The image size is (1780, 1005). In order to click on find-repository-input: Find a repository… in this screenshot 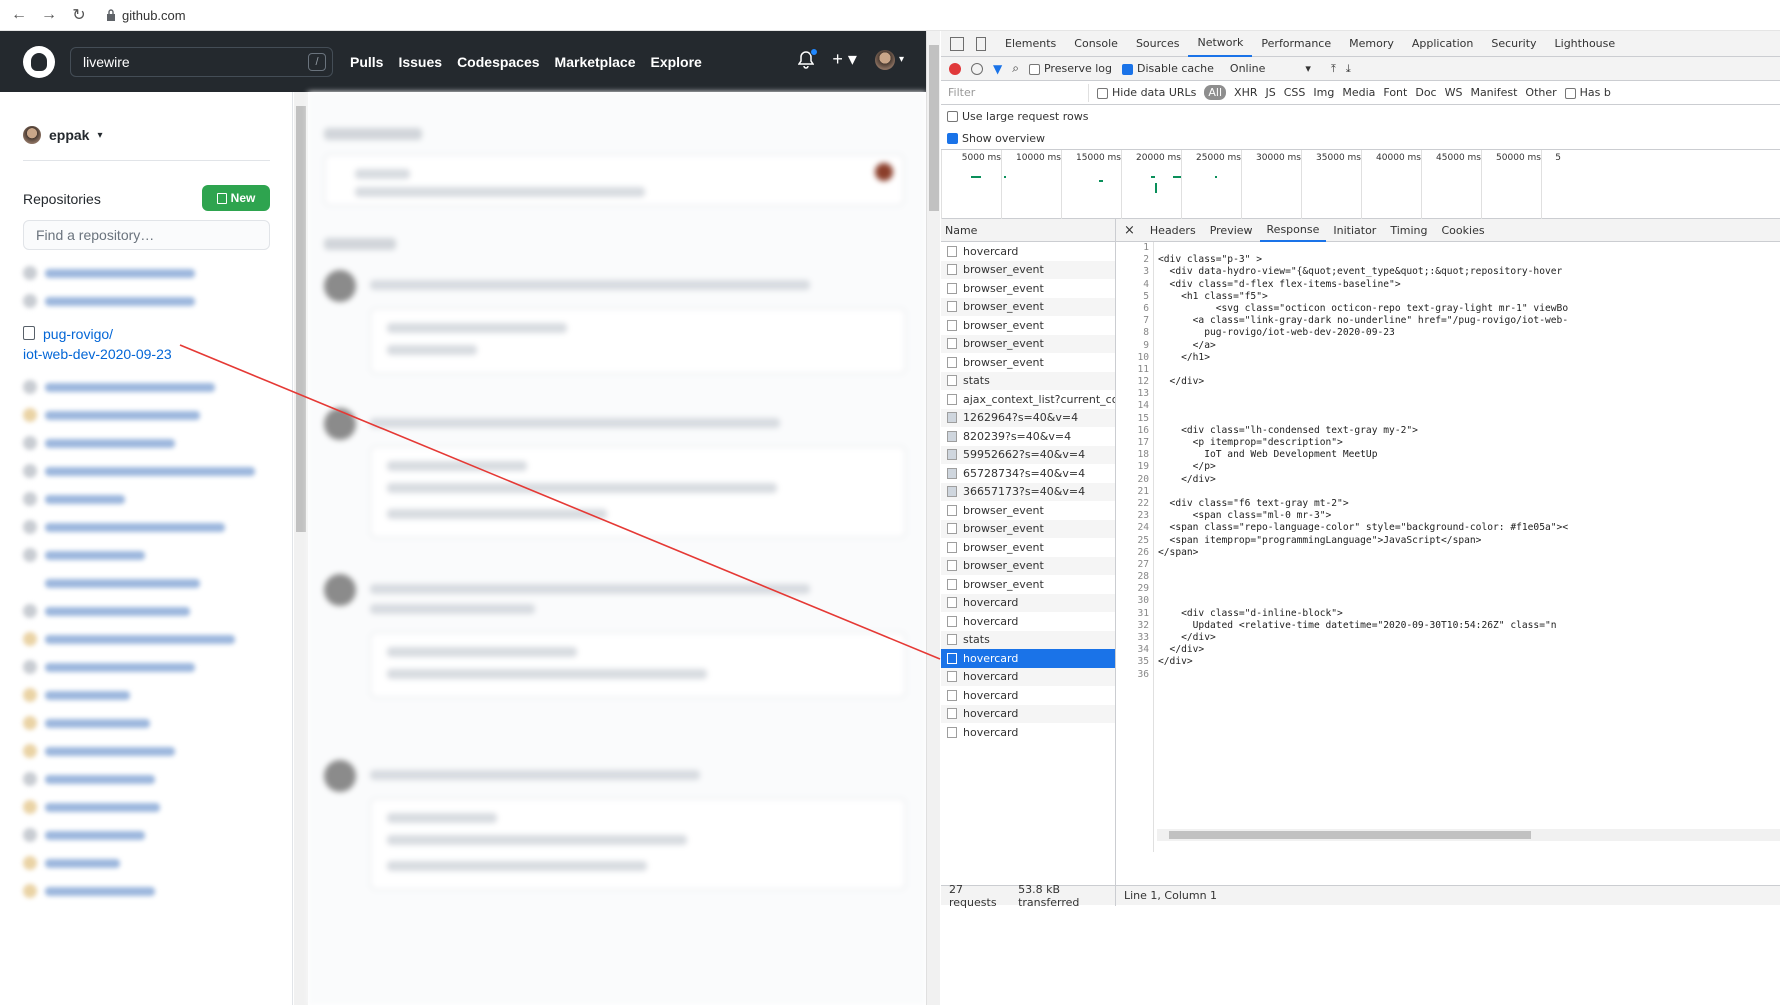, I will do `click(146, 235)`.